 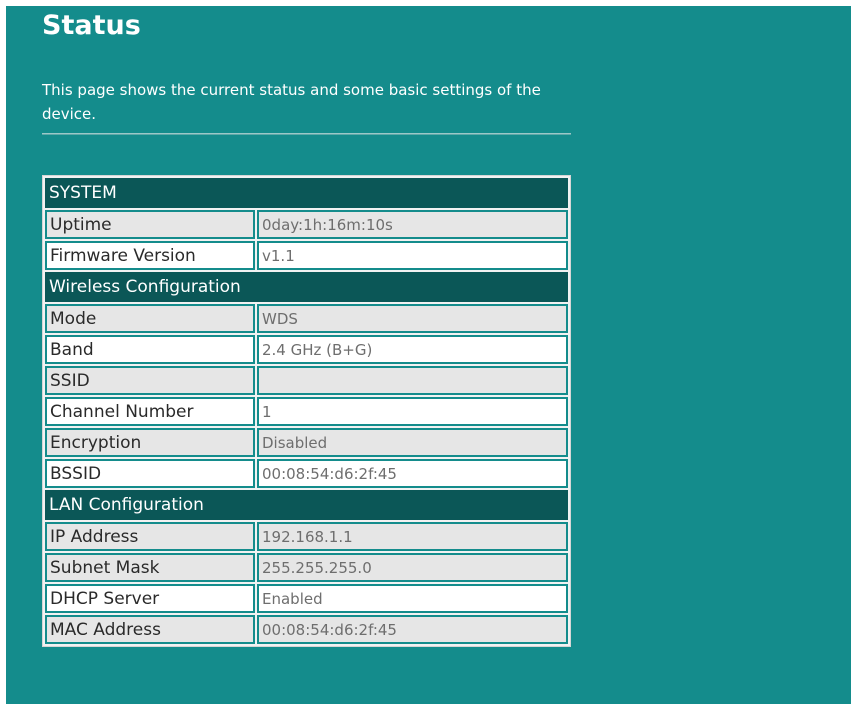 I want to click on table-row-dhcp: DHCP Server Enabled, so click(x=306, y=598).